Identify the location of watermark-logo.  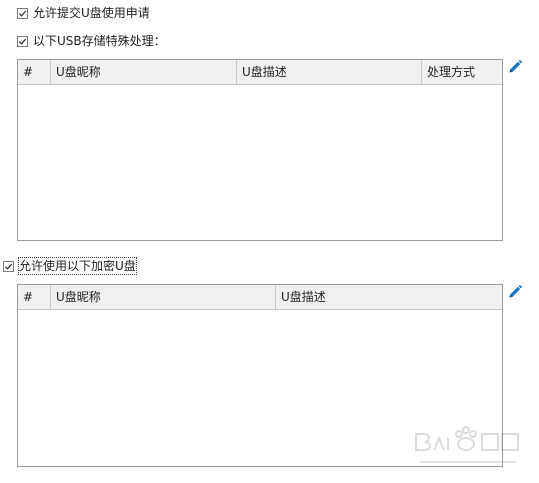
(467, 445).